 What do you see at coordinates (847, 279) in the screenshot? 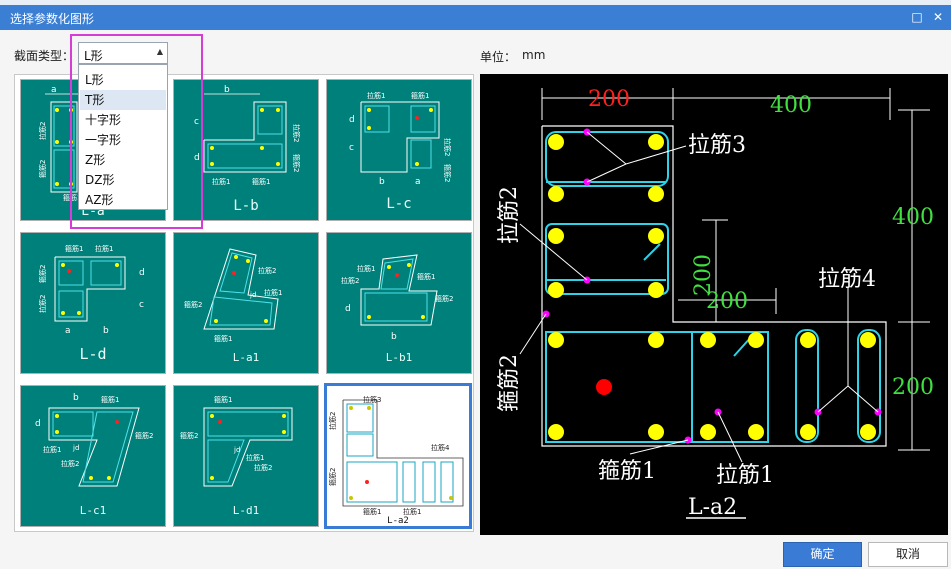
I see `label-tie-4: 拉筋4` at bounding box center [847, 279].